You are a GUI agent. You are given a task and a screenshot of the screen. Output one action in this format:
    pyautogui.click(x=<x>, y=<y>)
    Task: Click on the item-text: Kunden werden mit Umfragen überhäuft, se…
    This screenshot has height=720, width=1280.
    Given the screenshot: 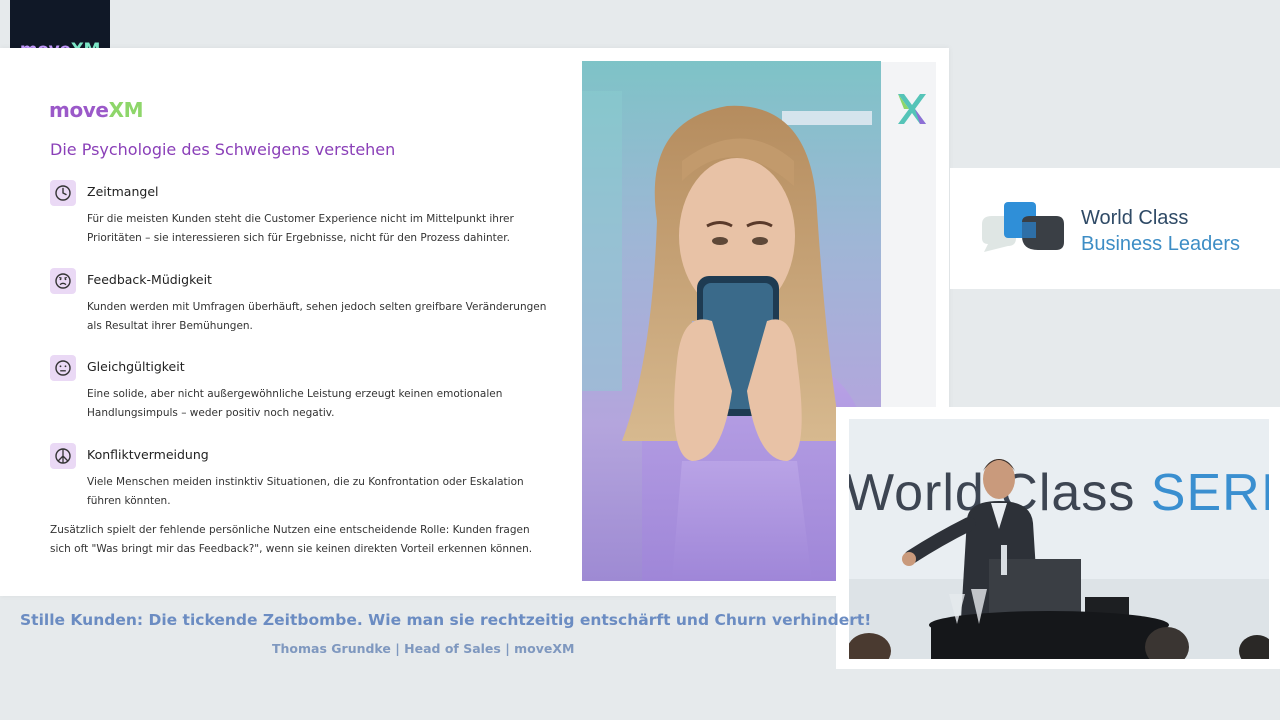 What is the action you would take?
    pyautogui.click(x=317, y=316)
    